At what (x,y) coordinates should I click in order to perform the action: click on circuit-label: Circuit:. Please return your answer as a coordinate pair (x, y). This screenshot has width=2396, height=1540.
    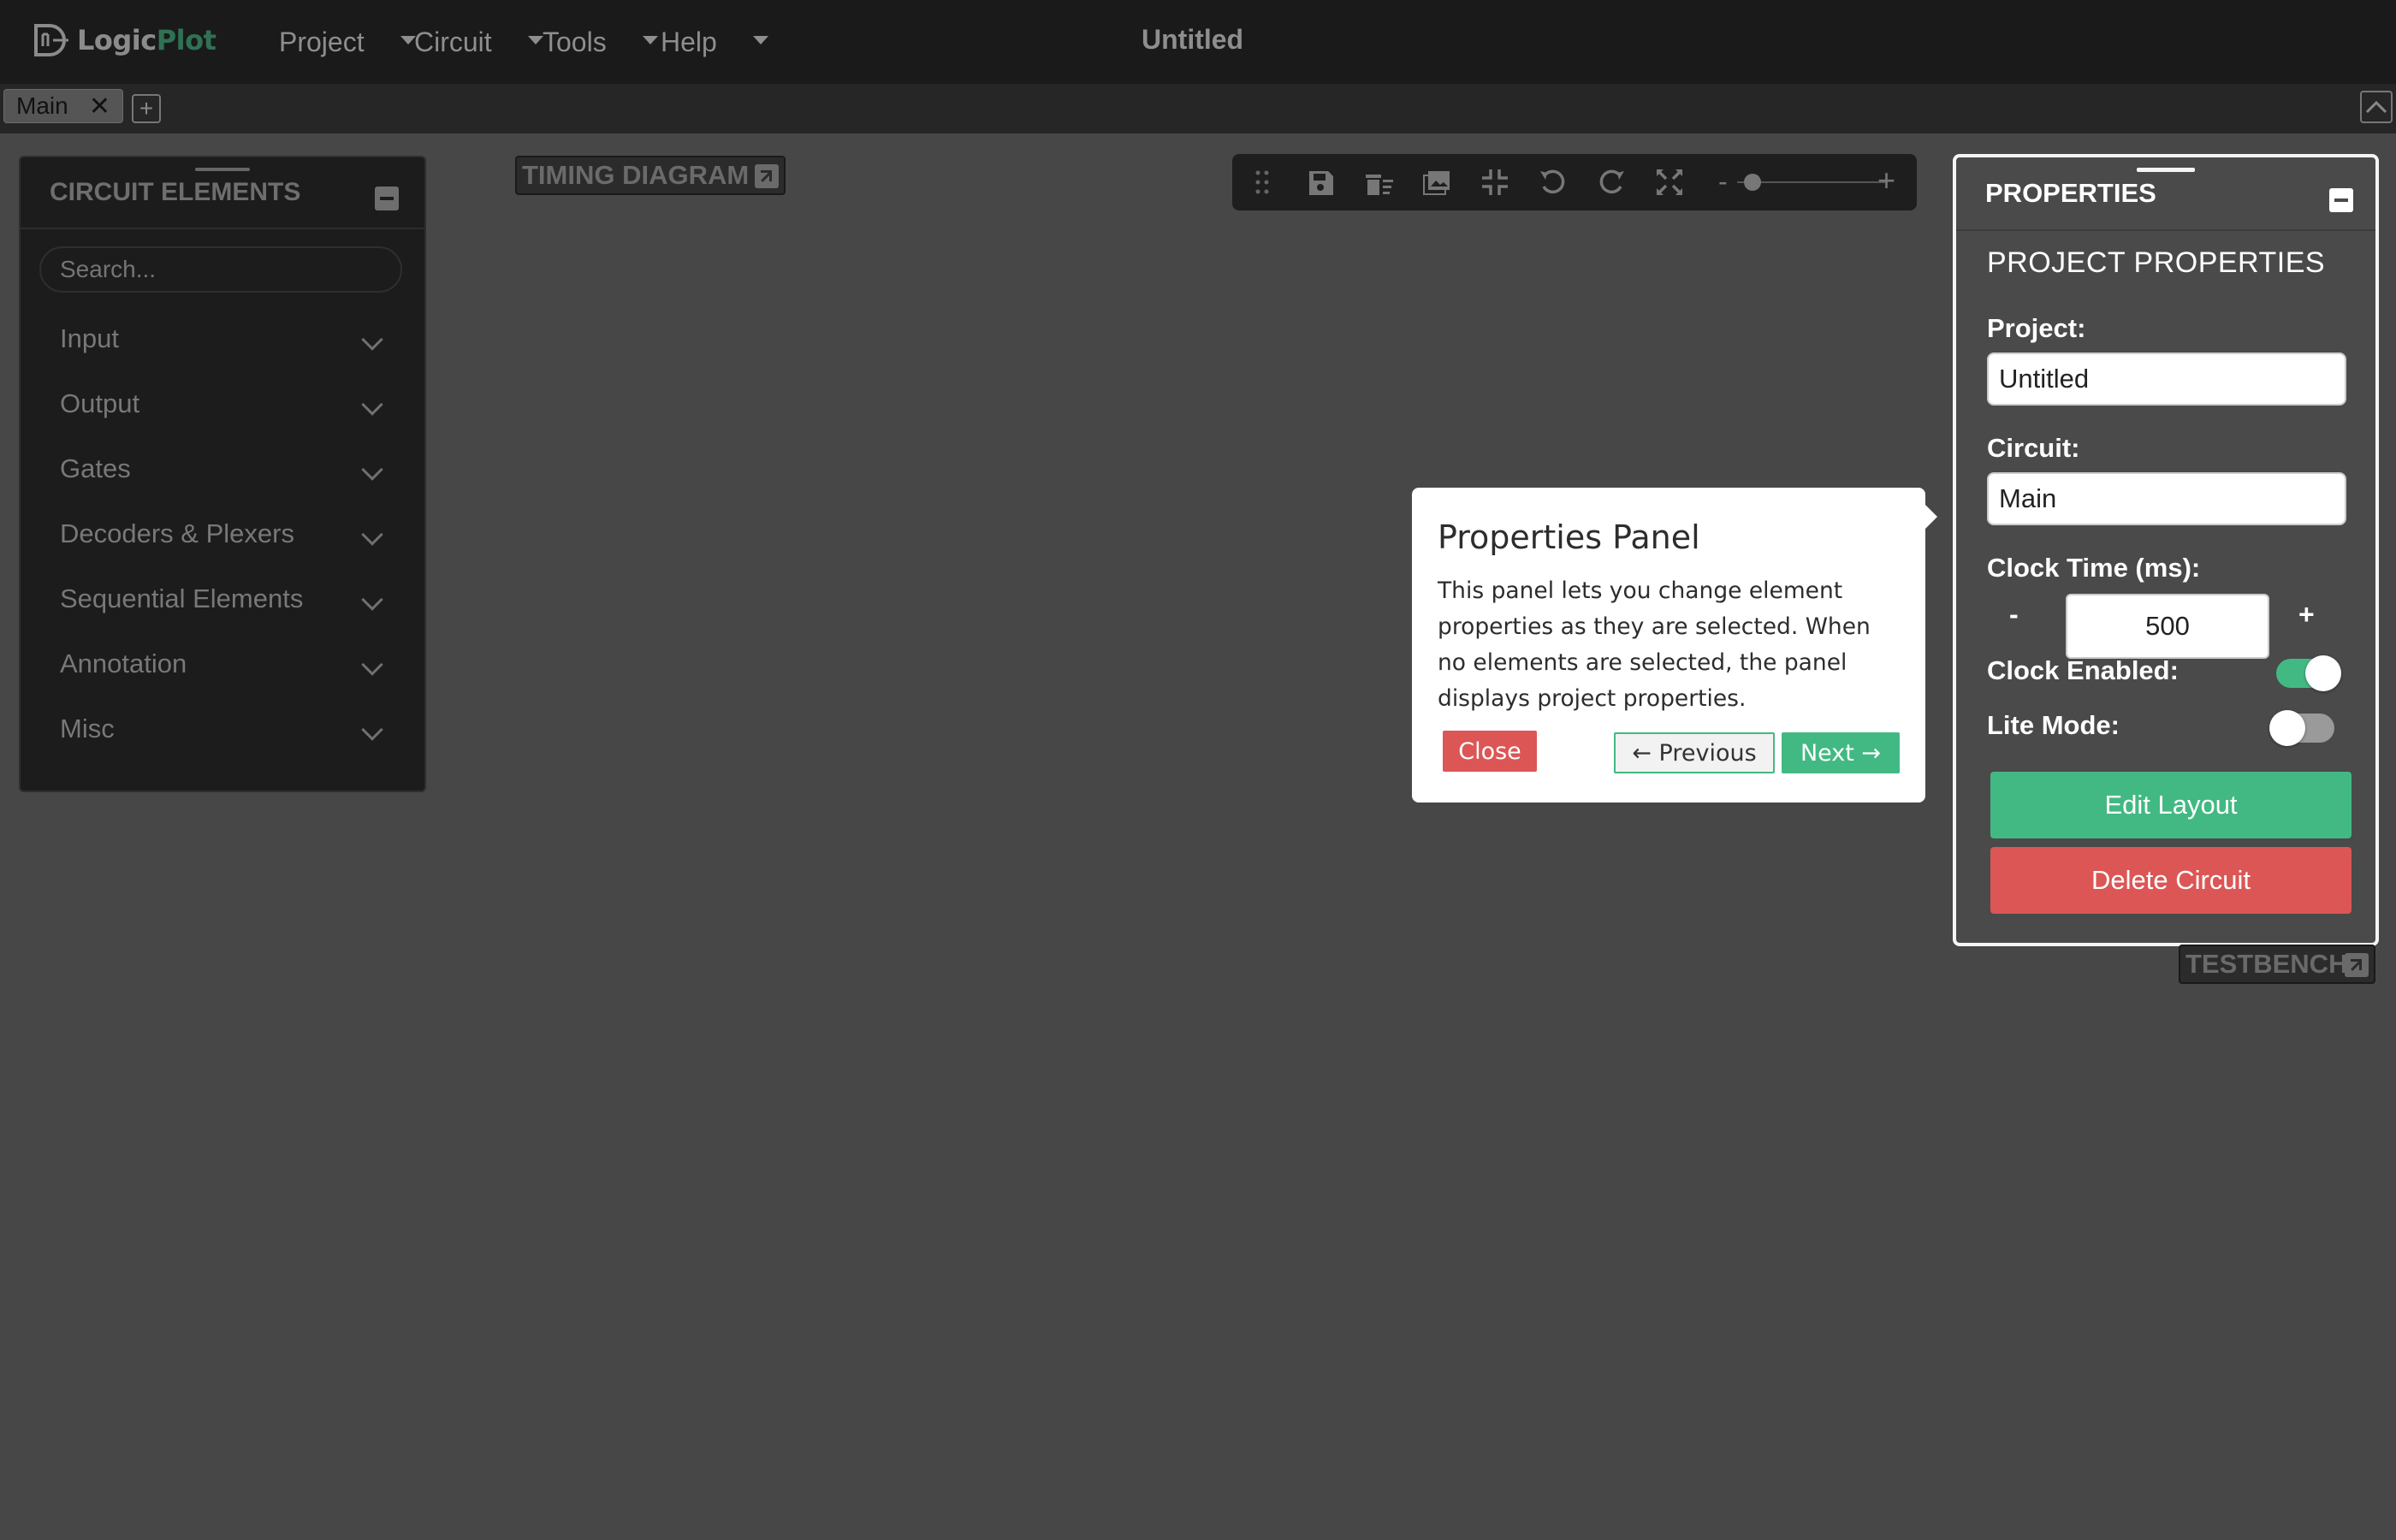
    Looking at the image, I should click on (2034, 448).